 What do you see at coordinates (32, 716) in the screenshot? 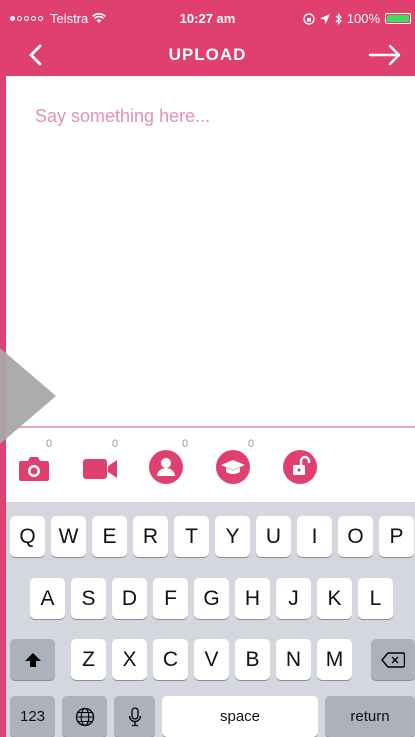
I see `numbers-key: 123` at bounding box center [32, 716].